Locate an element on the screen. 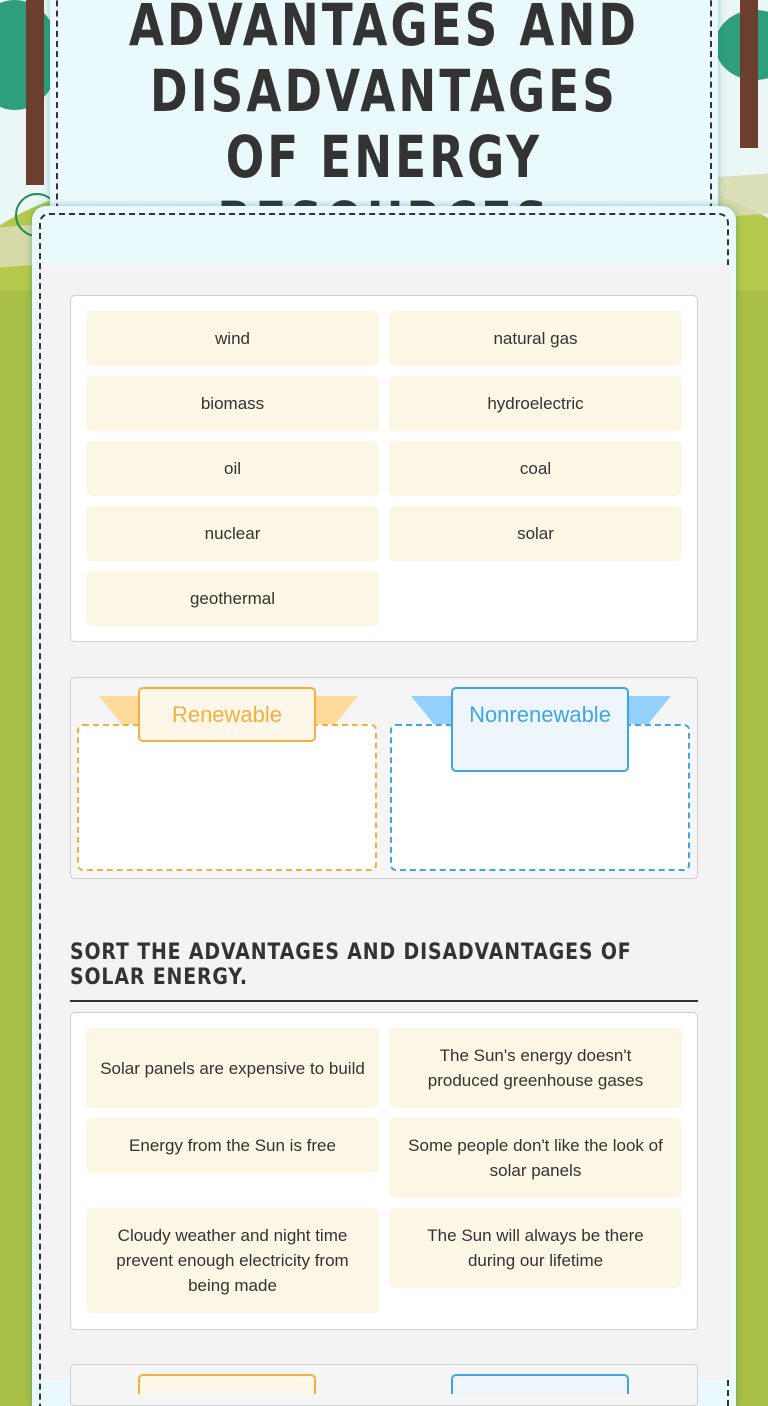  sort-area: Renewable Nonrenewable is located at coordinates (384, 778).